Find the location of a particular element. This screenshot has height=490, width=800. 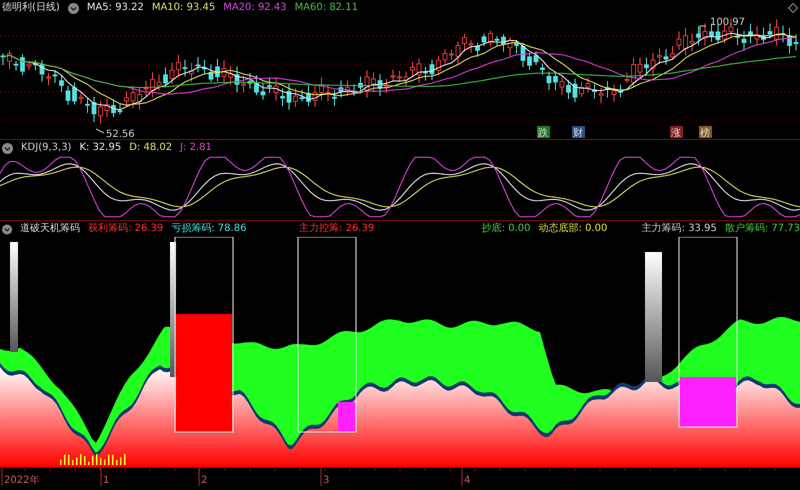

axis-label: 2 is located at coordinates (203, 477).